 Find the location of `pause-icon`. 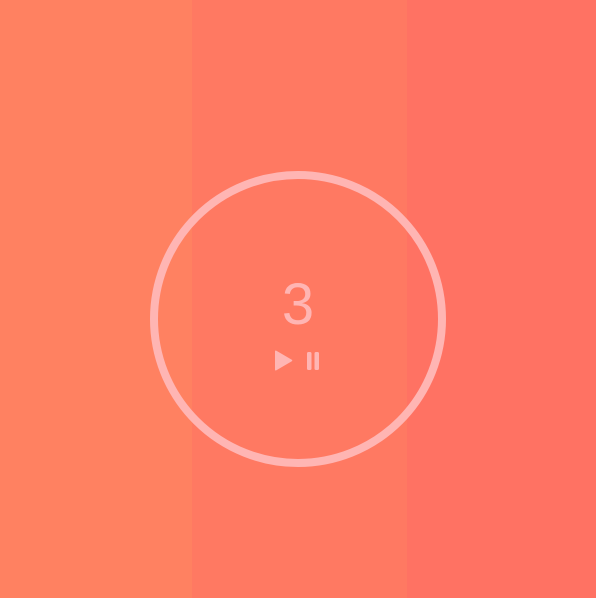

pause-icon is located at coordinates (313, 361).